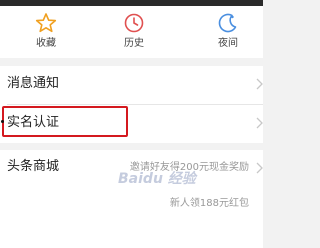 This screenshot has height=248, width=320. I want to click on highlight-box, so click(65, 121).